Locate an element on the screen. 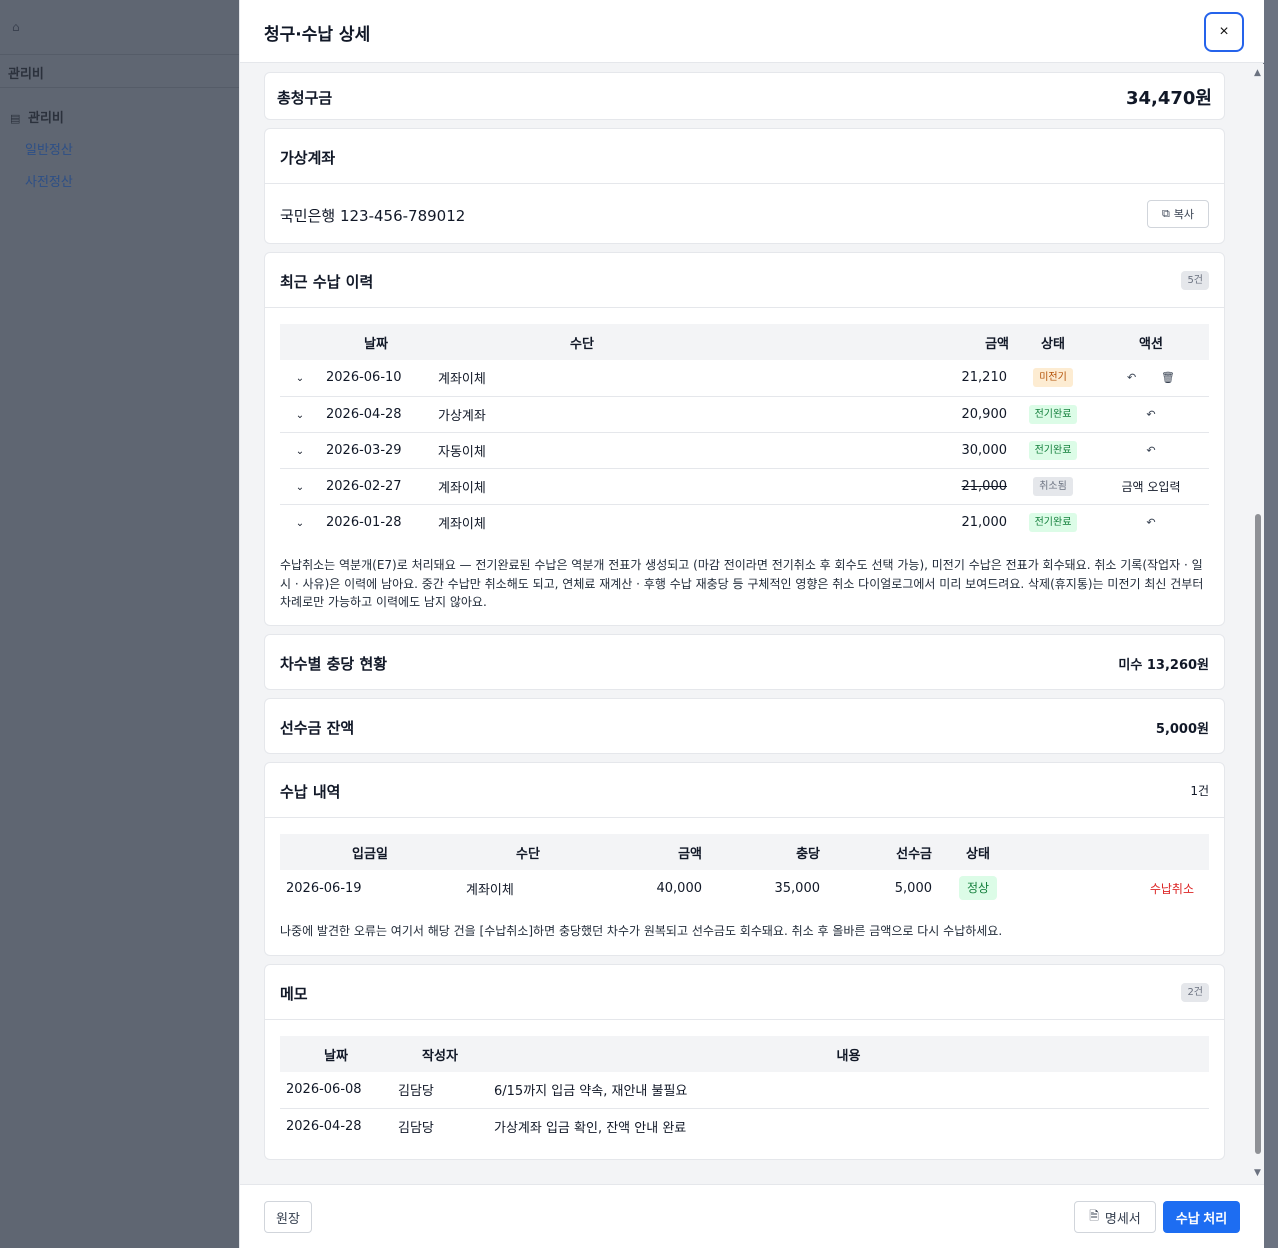 Image resolution: width=1278 pixels, height=1248 pixels. cancel-payment-link: 수납취소 is located at coordinates (1172, 889).